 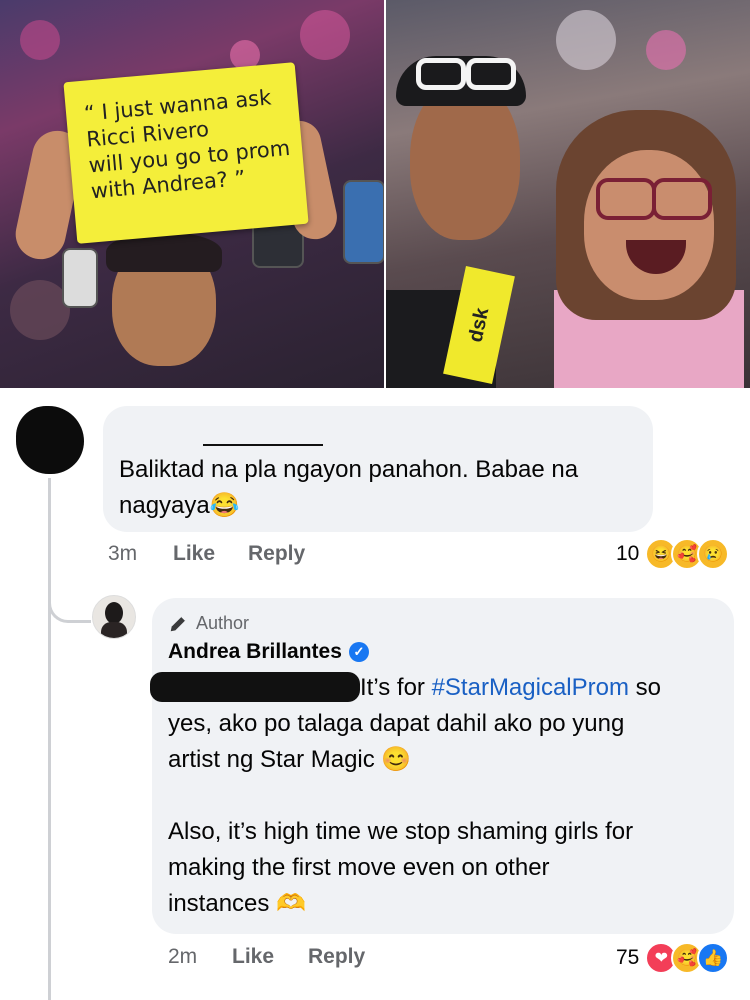 I want to click on author-avatar, so click(x=114, y=617).